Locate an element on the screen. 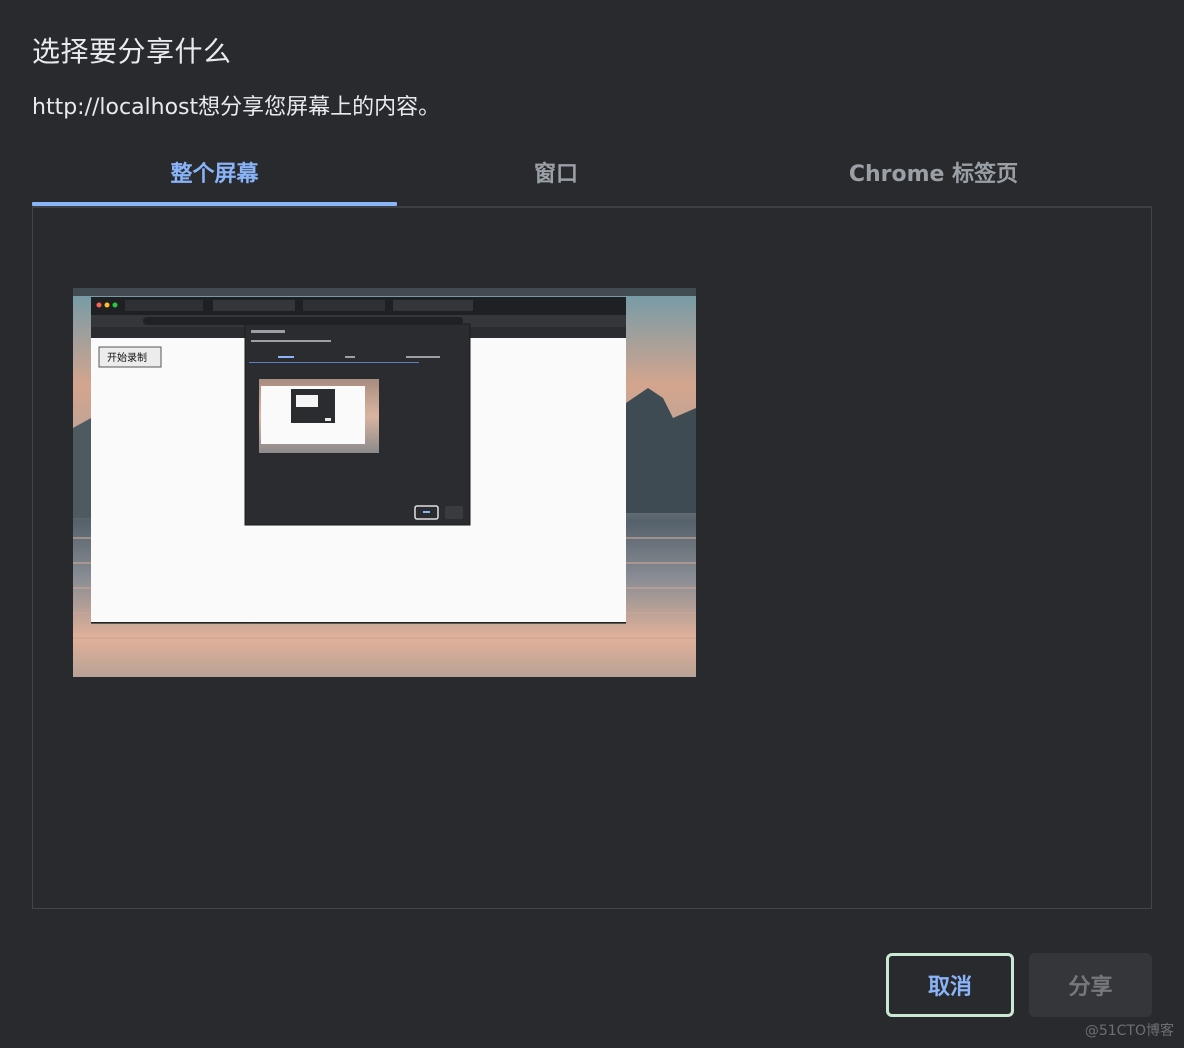 This screenshot has height=1048, width=1184. tab-entire-screen: 整个屏幕 is located at coordinates (214, 177).